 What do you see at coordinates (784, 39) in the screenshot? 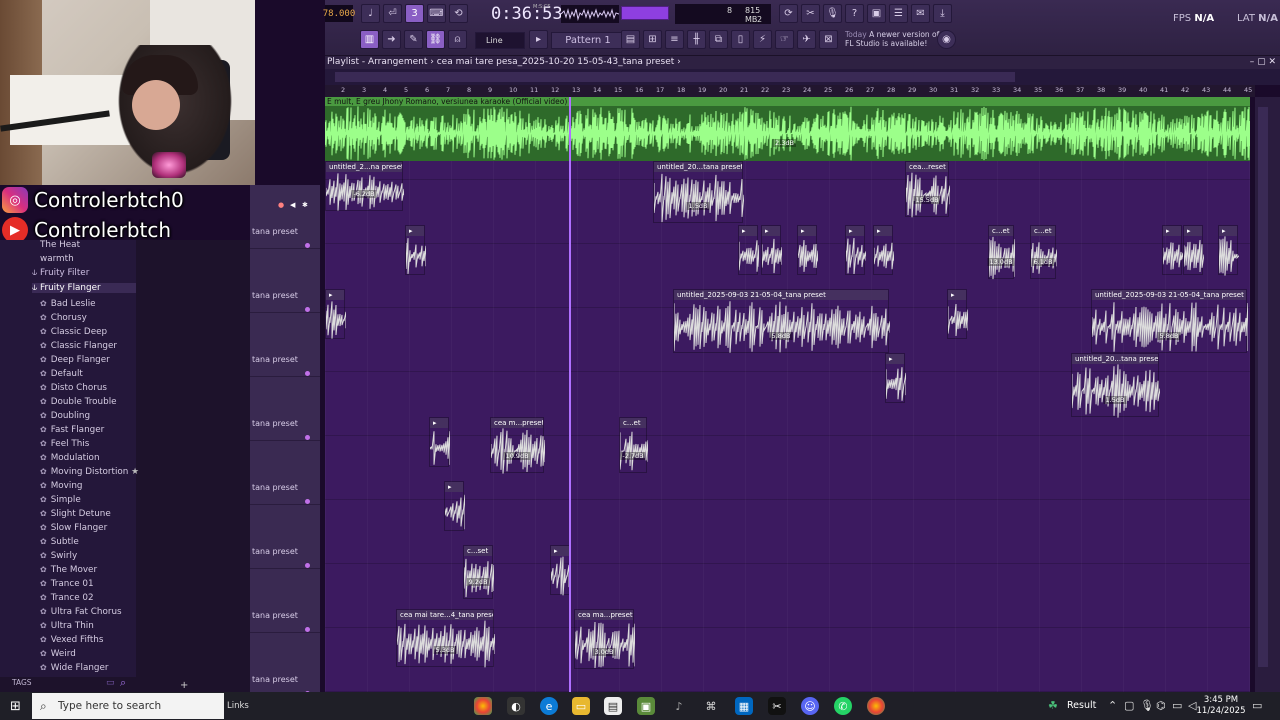
I see `touch-icon: ☞` at bounding box center [784, 39].